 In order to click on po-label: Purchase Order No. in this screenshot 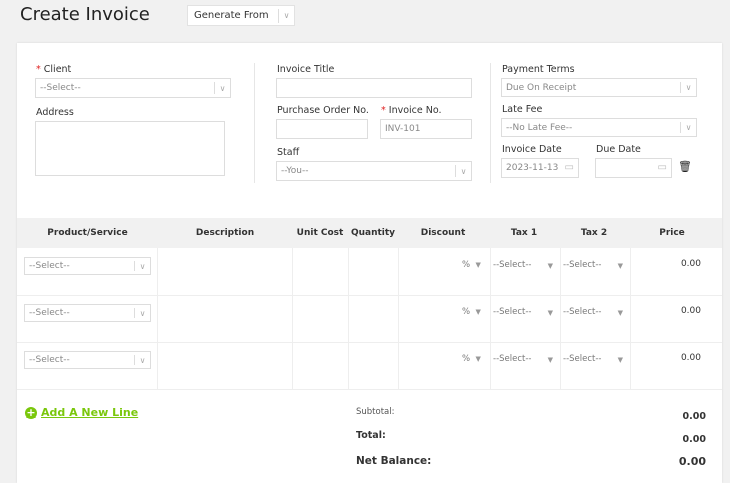, I will do `click(323, 110)`.